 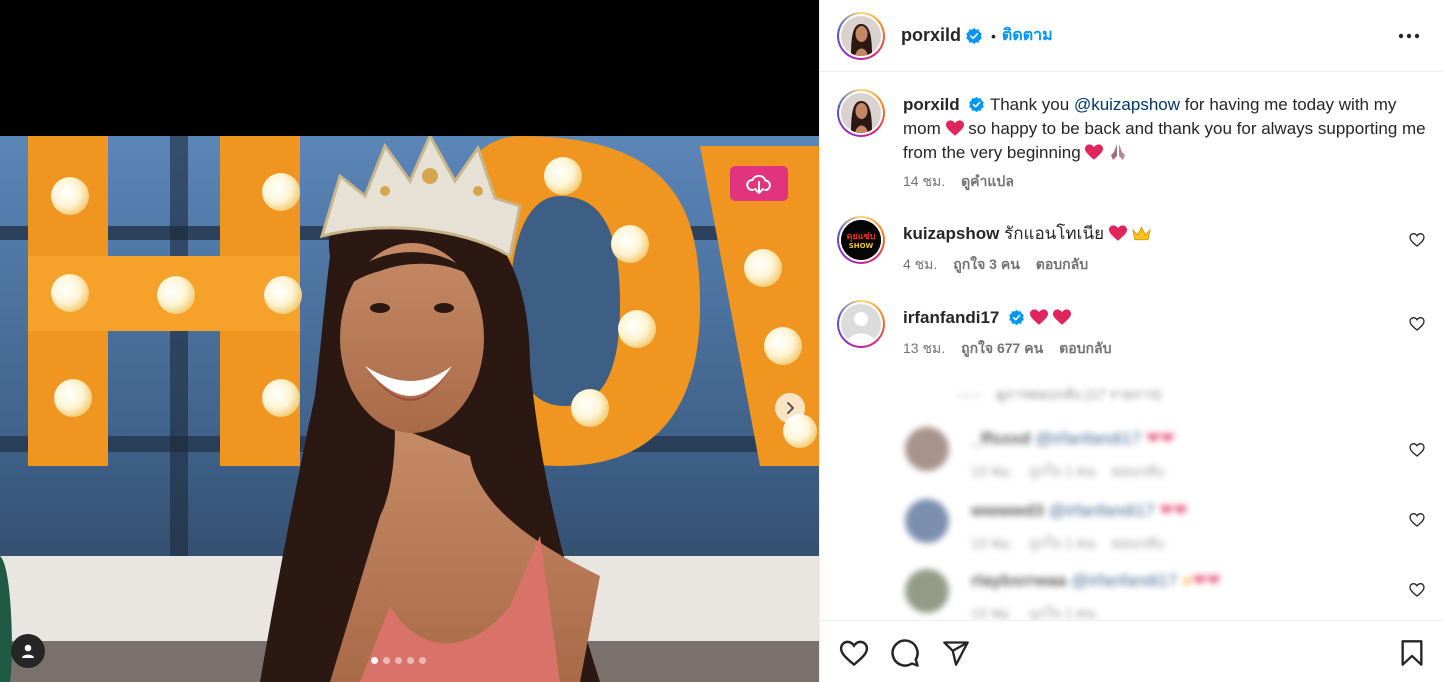 What do you see at coordinates (1165, 330) in the screenshot?
I see `comment-body: irfanfandi17 13 ชม. ถูกใจ 677 คน ตอบกลับ` at bounding box center [1165, 330].